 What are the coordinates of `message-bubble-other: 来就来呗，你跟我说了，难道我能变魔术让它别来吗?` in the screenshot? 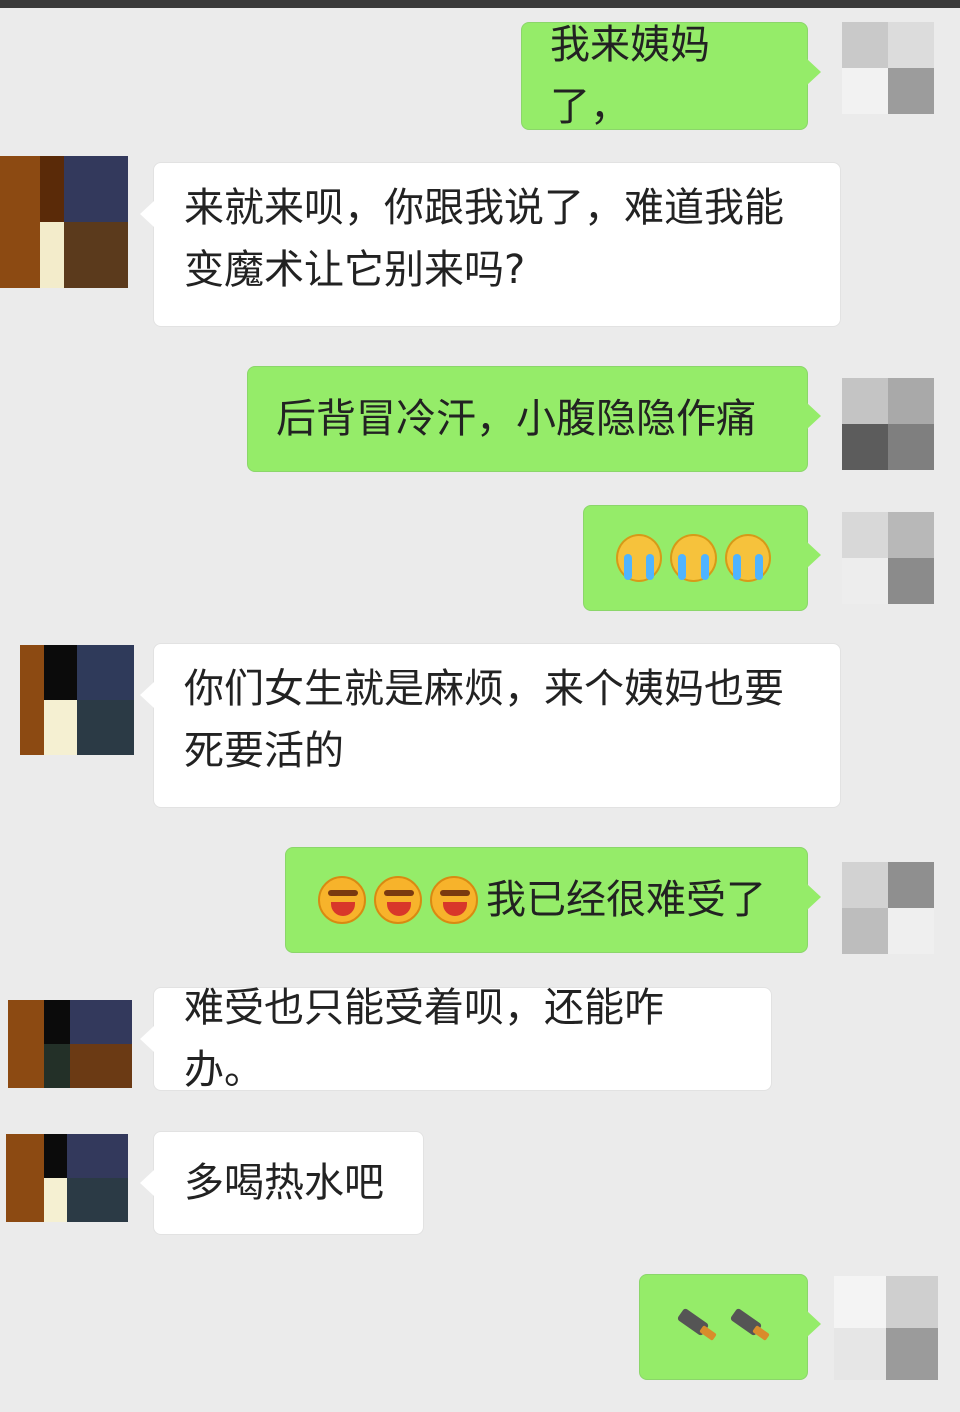 It's located at (490, 244).